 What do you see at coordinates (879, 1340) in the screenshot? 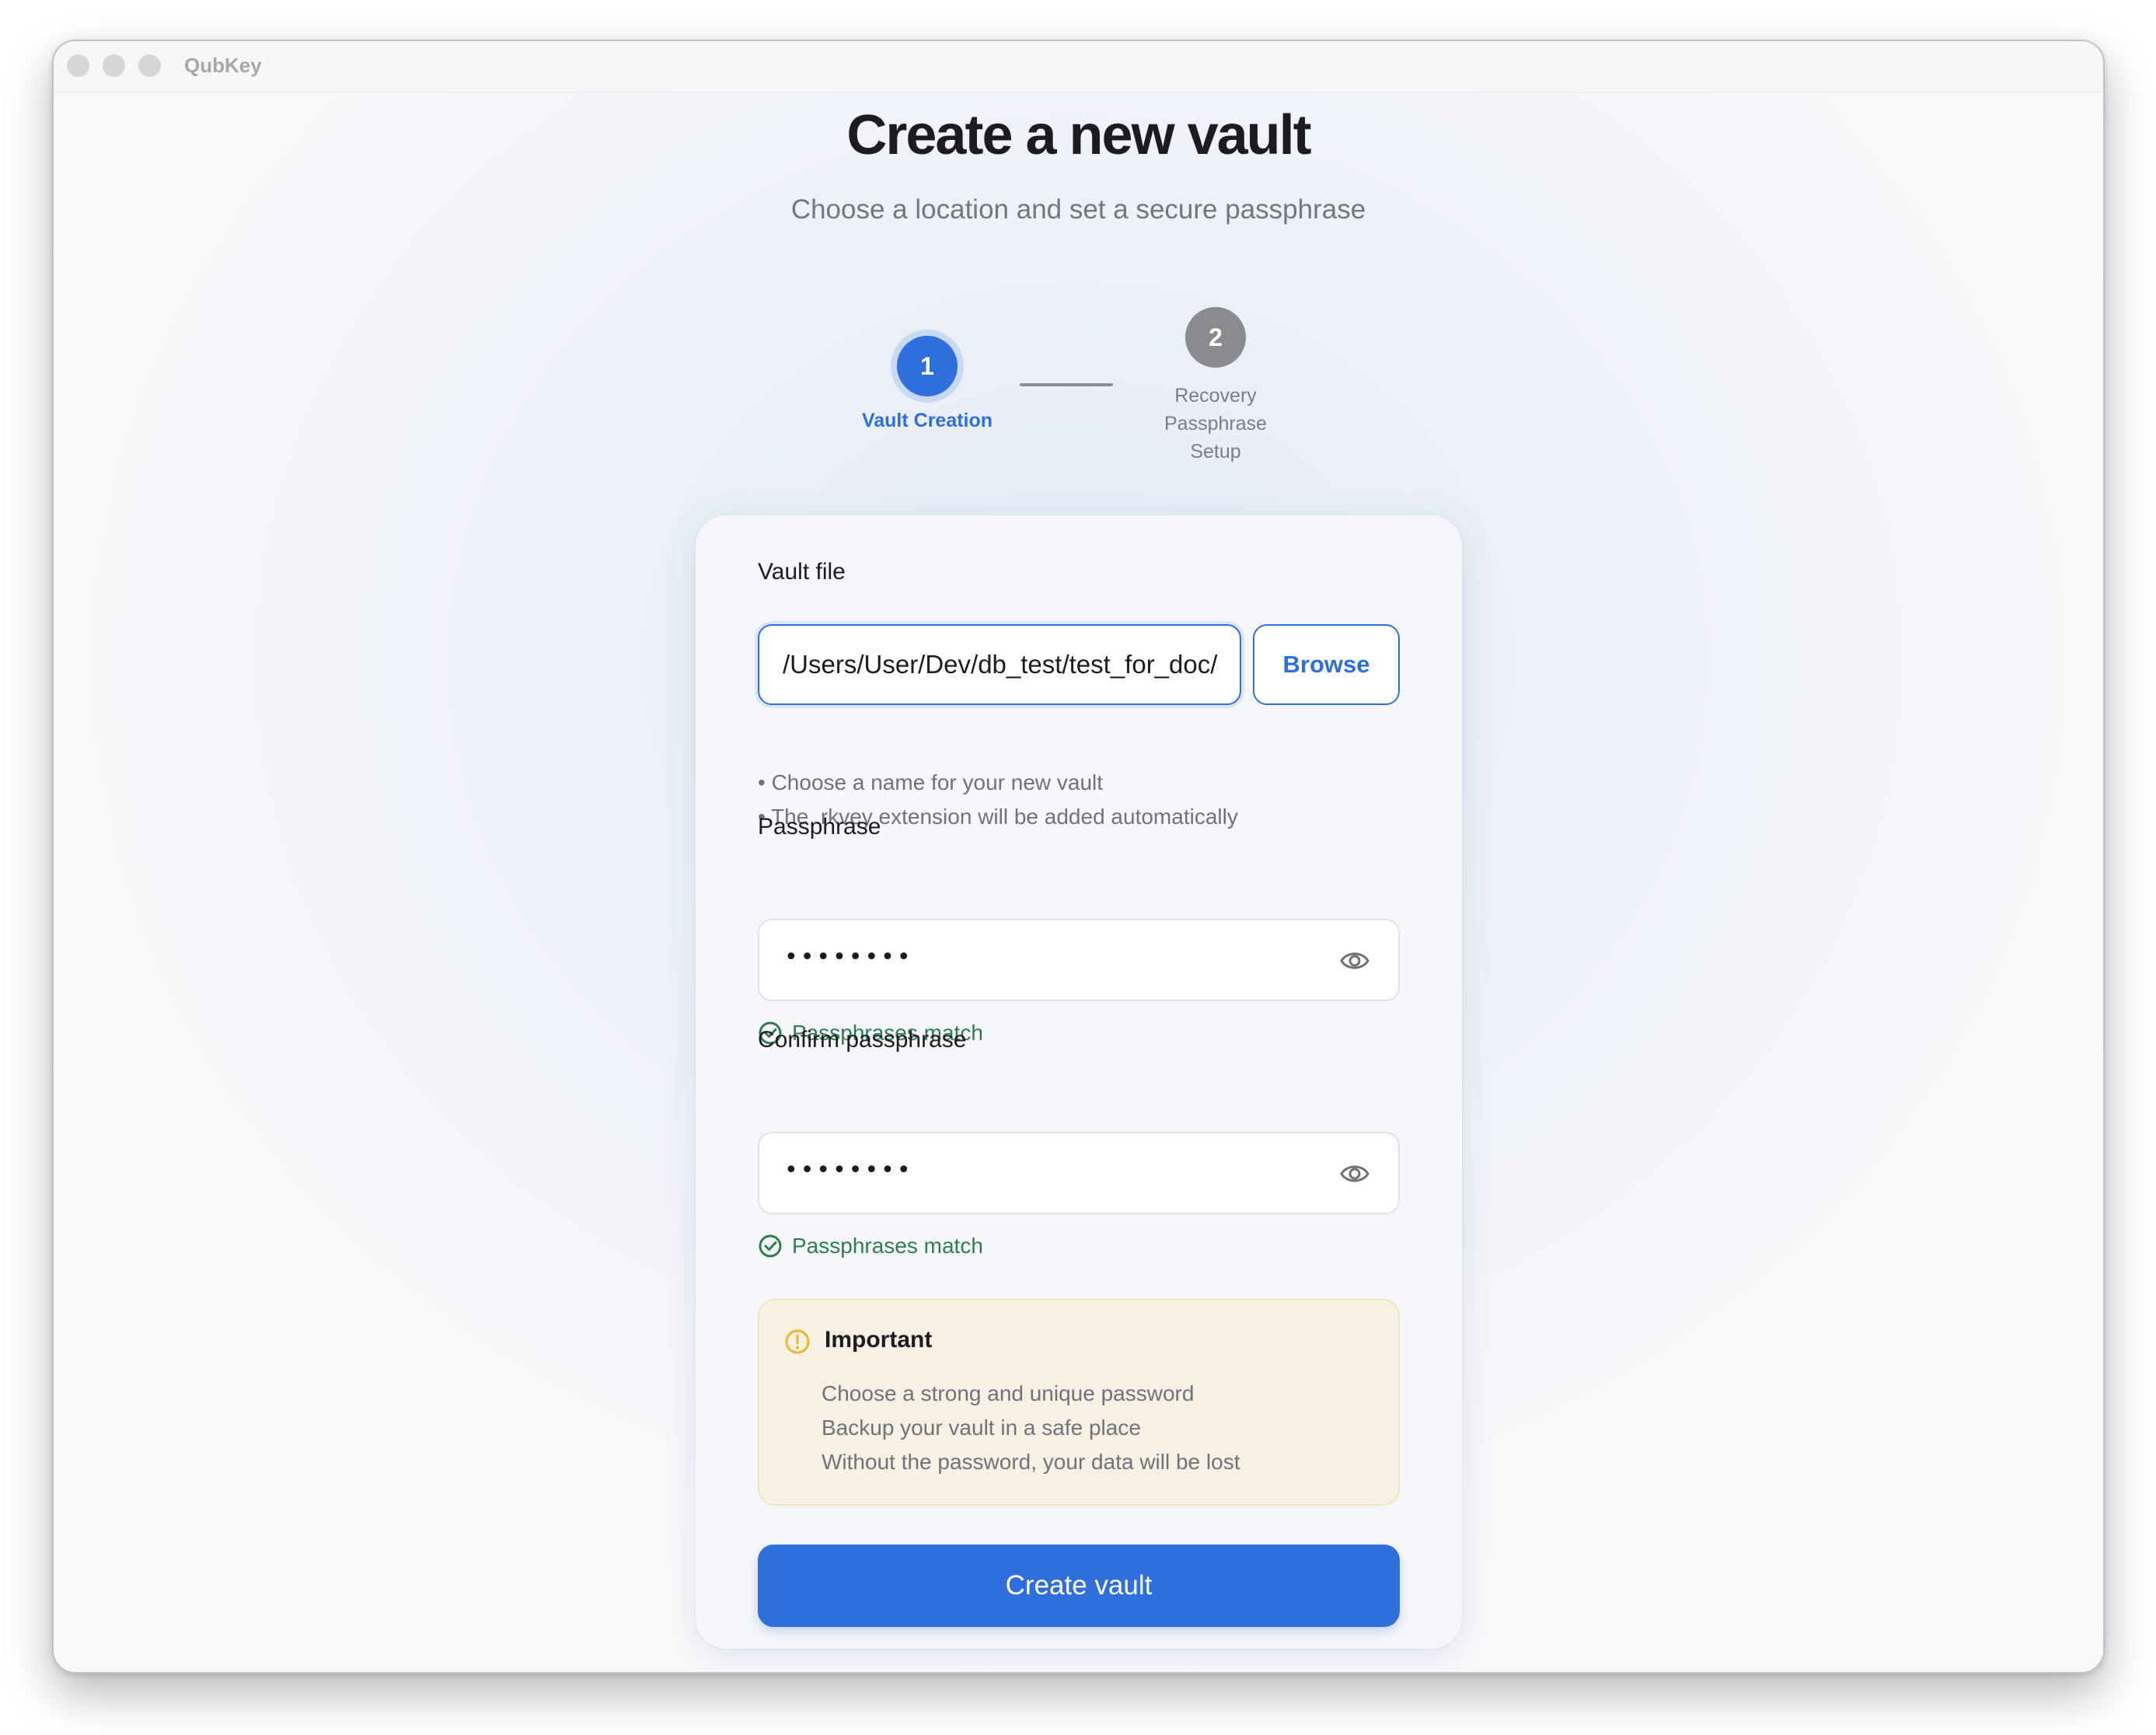
I see `important-title: Important` at bounding box center [879, 1340].